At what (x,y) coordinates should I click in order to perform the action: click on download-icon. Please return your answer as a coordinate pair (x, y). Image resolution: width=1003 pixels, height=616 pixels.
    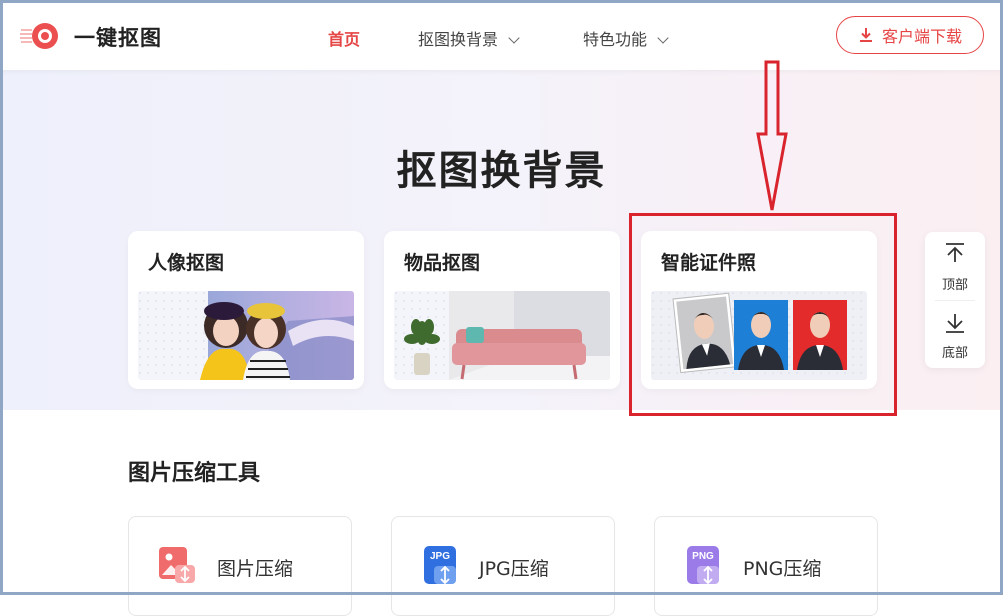
    Looking at the image, I should click on (865, 35).